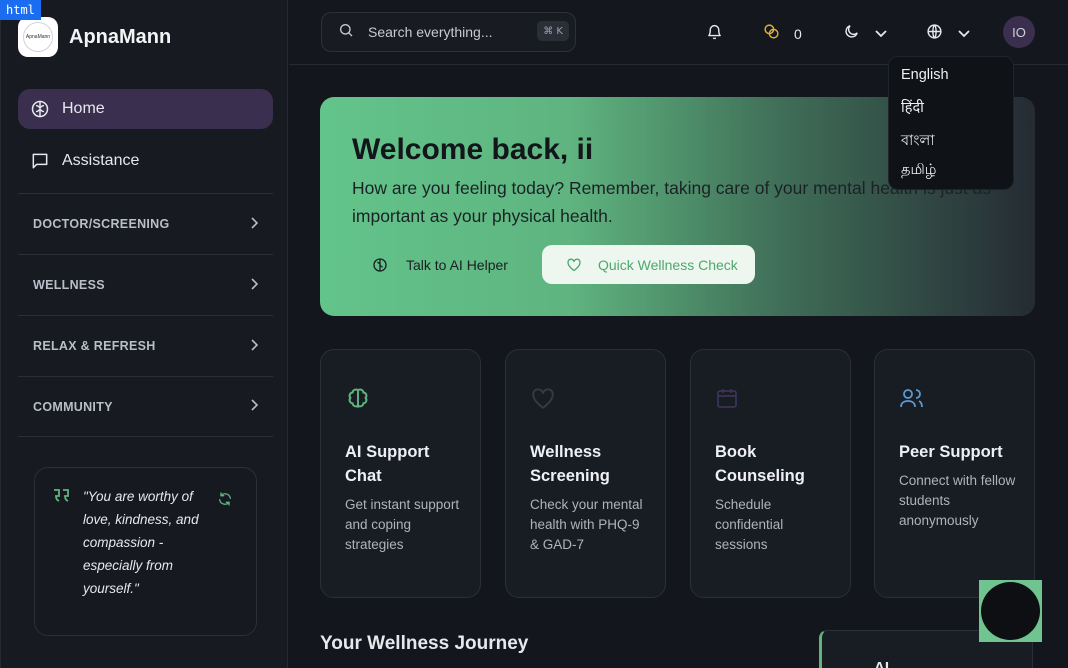  Describe the element at coordinates (918, 171) in the screenshot. I see `language-option-tamil: தமிழ்` at that location.